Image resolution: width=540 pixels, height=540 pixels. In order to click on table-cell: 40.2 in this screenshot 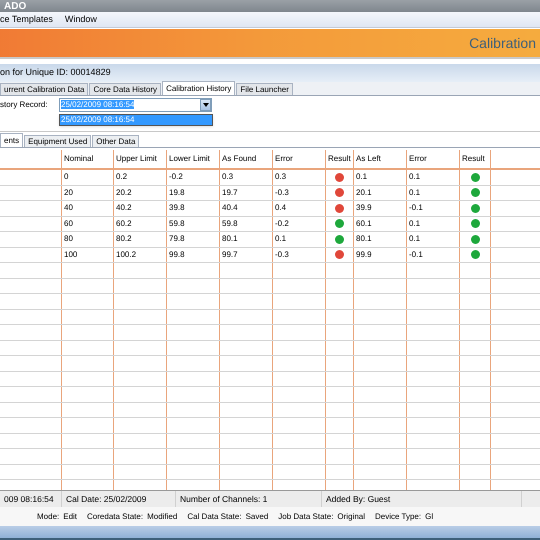, I will do `click(124, 208)`.